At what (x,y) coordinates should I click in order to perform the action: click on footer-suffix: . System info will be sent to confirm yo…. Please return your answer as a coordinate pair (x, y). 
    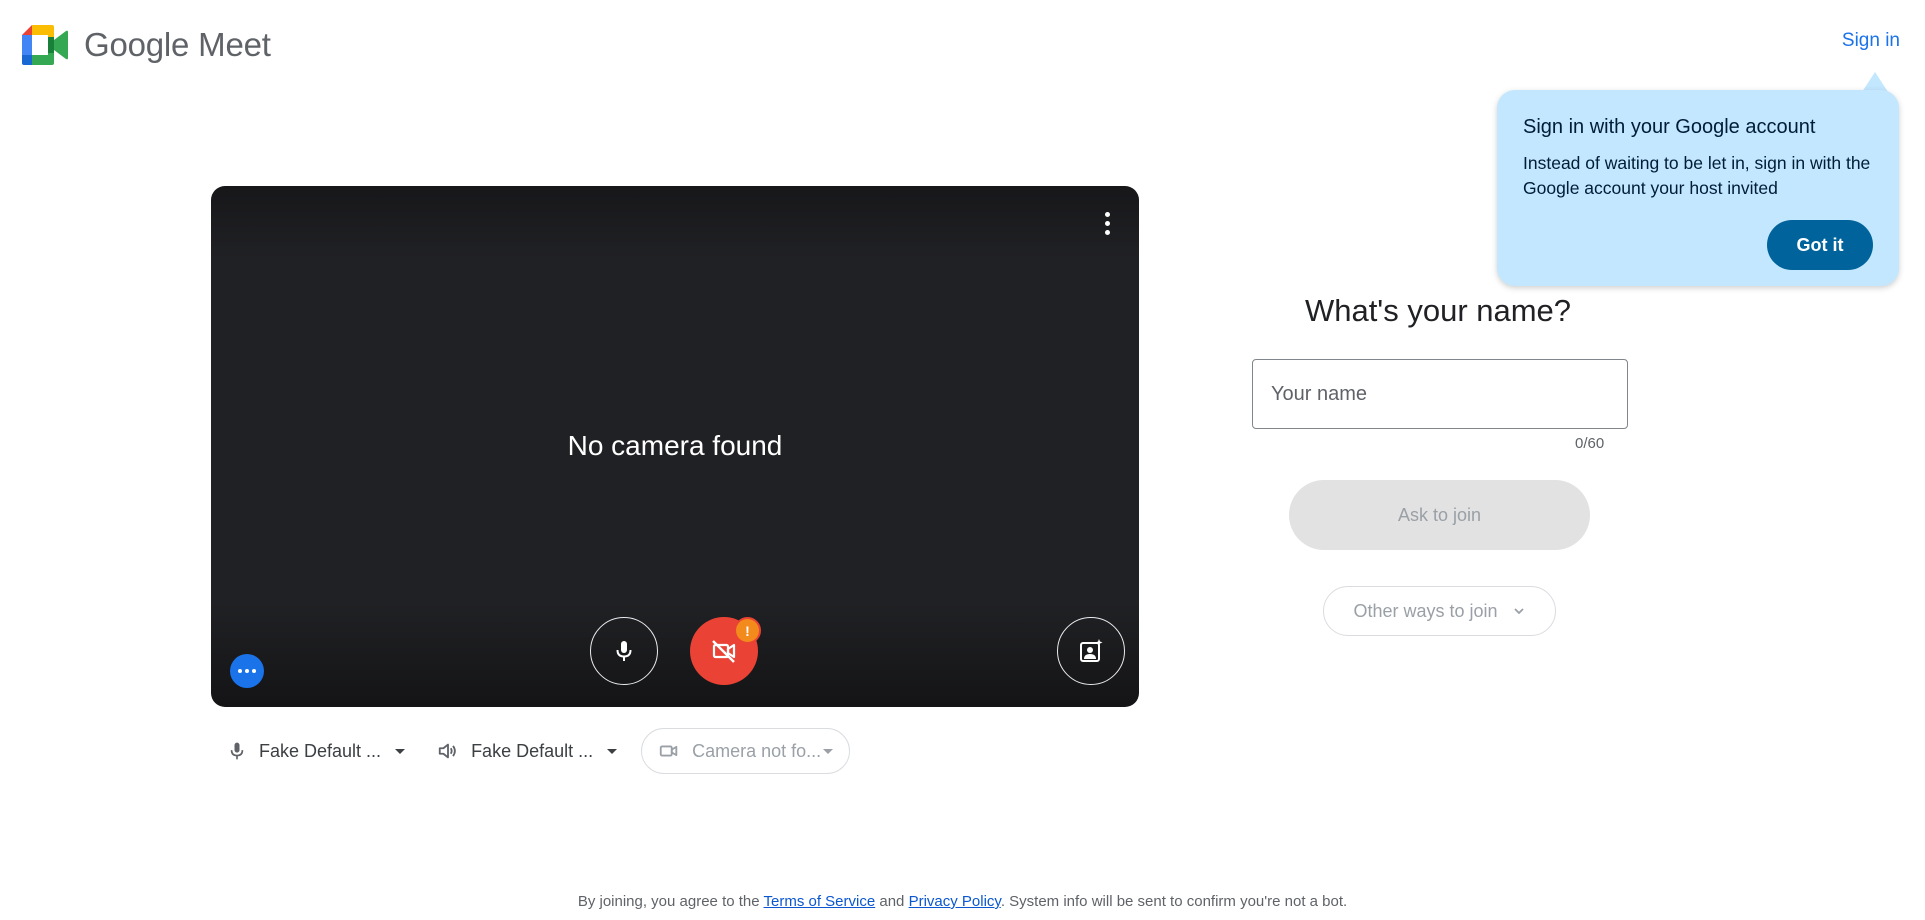
    Looking at the image, I should click on (1174, 901).